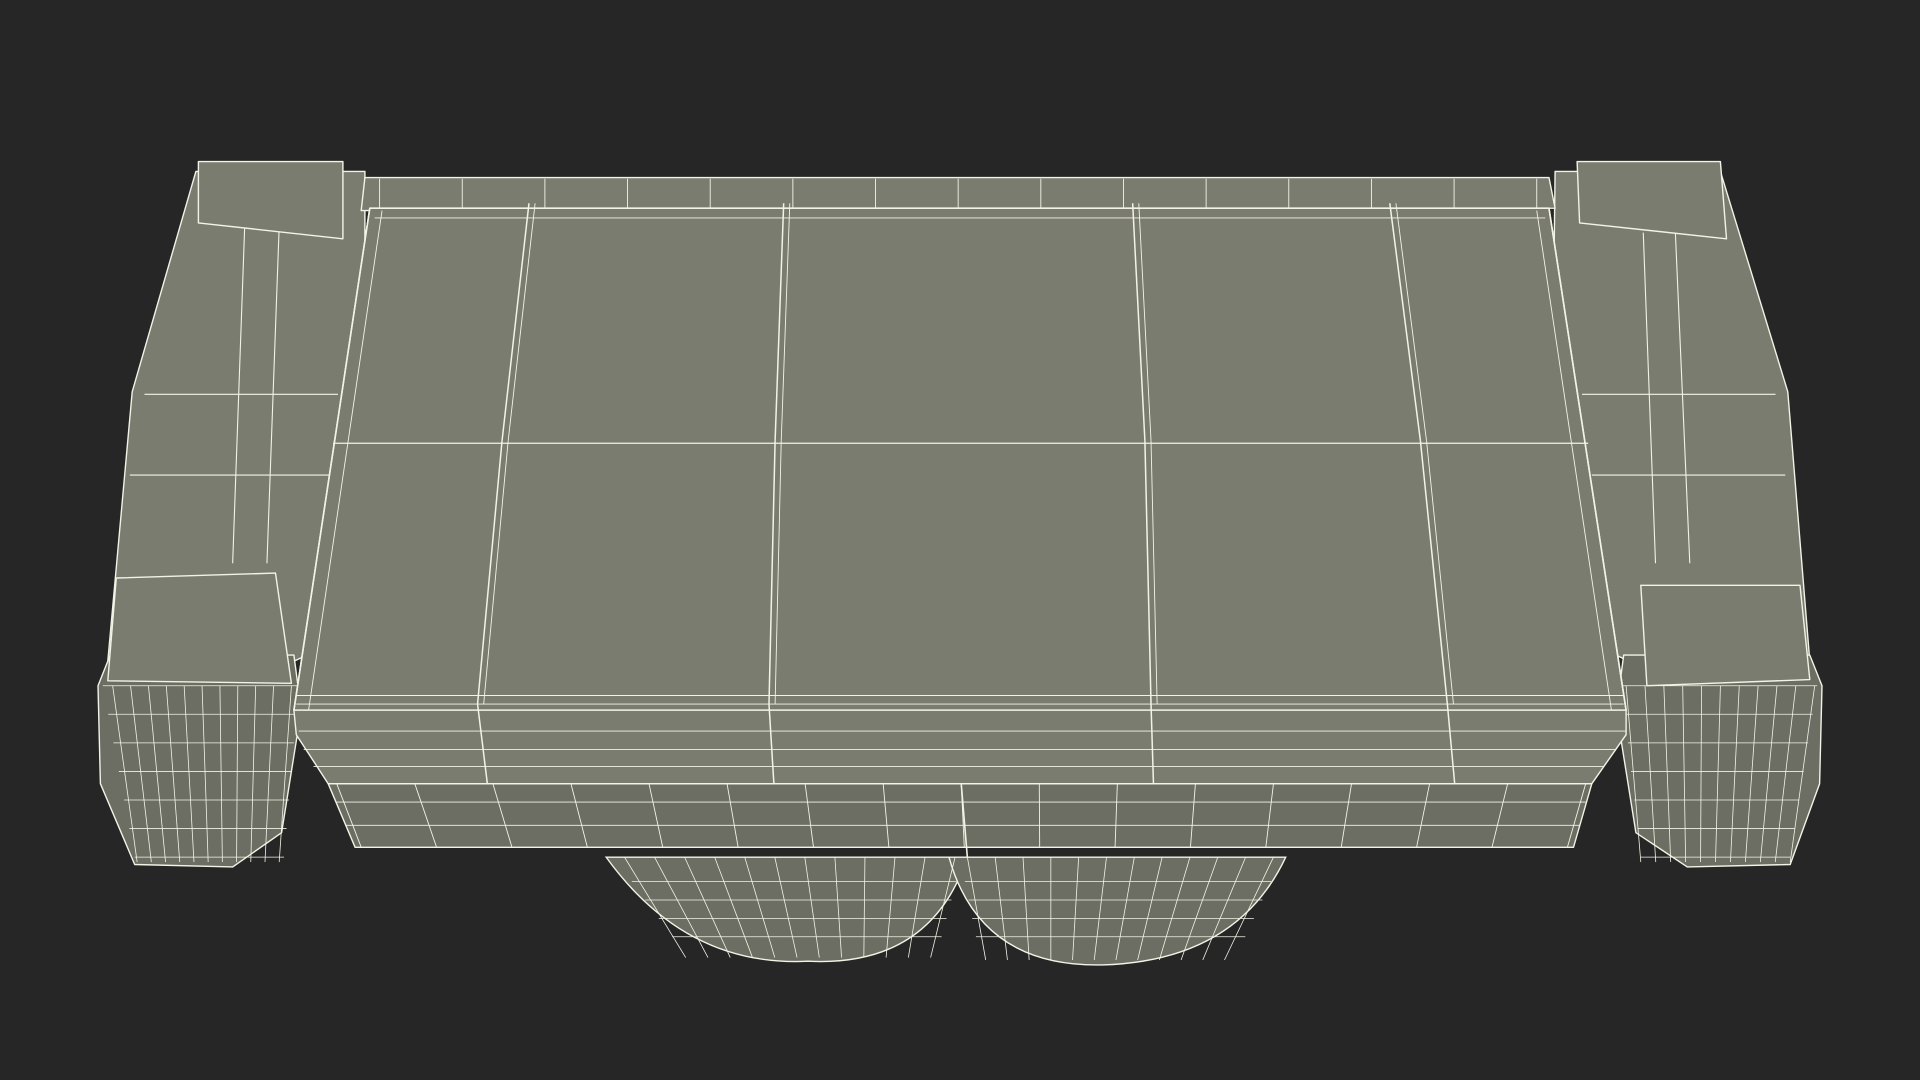  Describe the element at coordinates (199, 761) in the screenshot. I see `left-arm-front` at that location.